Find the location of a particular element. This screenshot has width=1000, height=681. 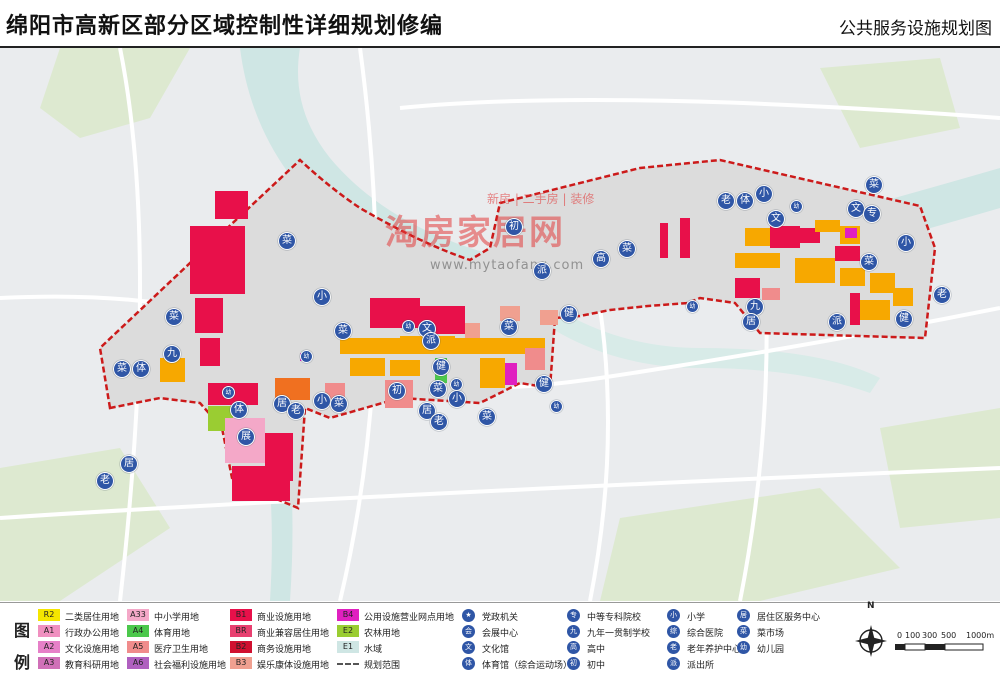

exhibition-center-icon: 展 is located at coordinates (246, 437).